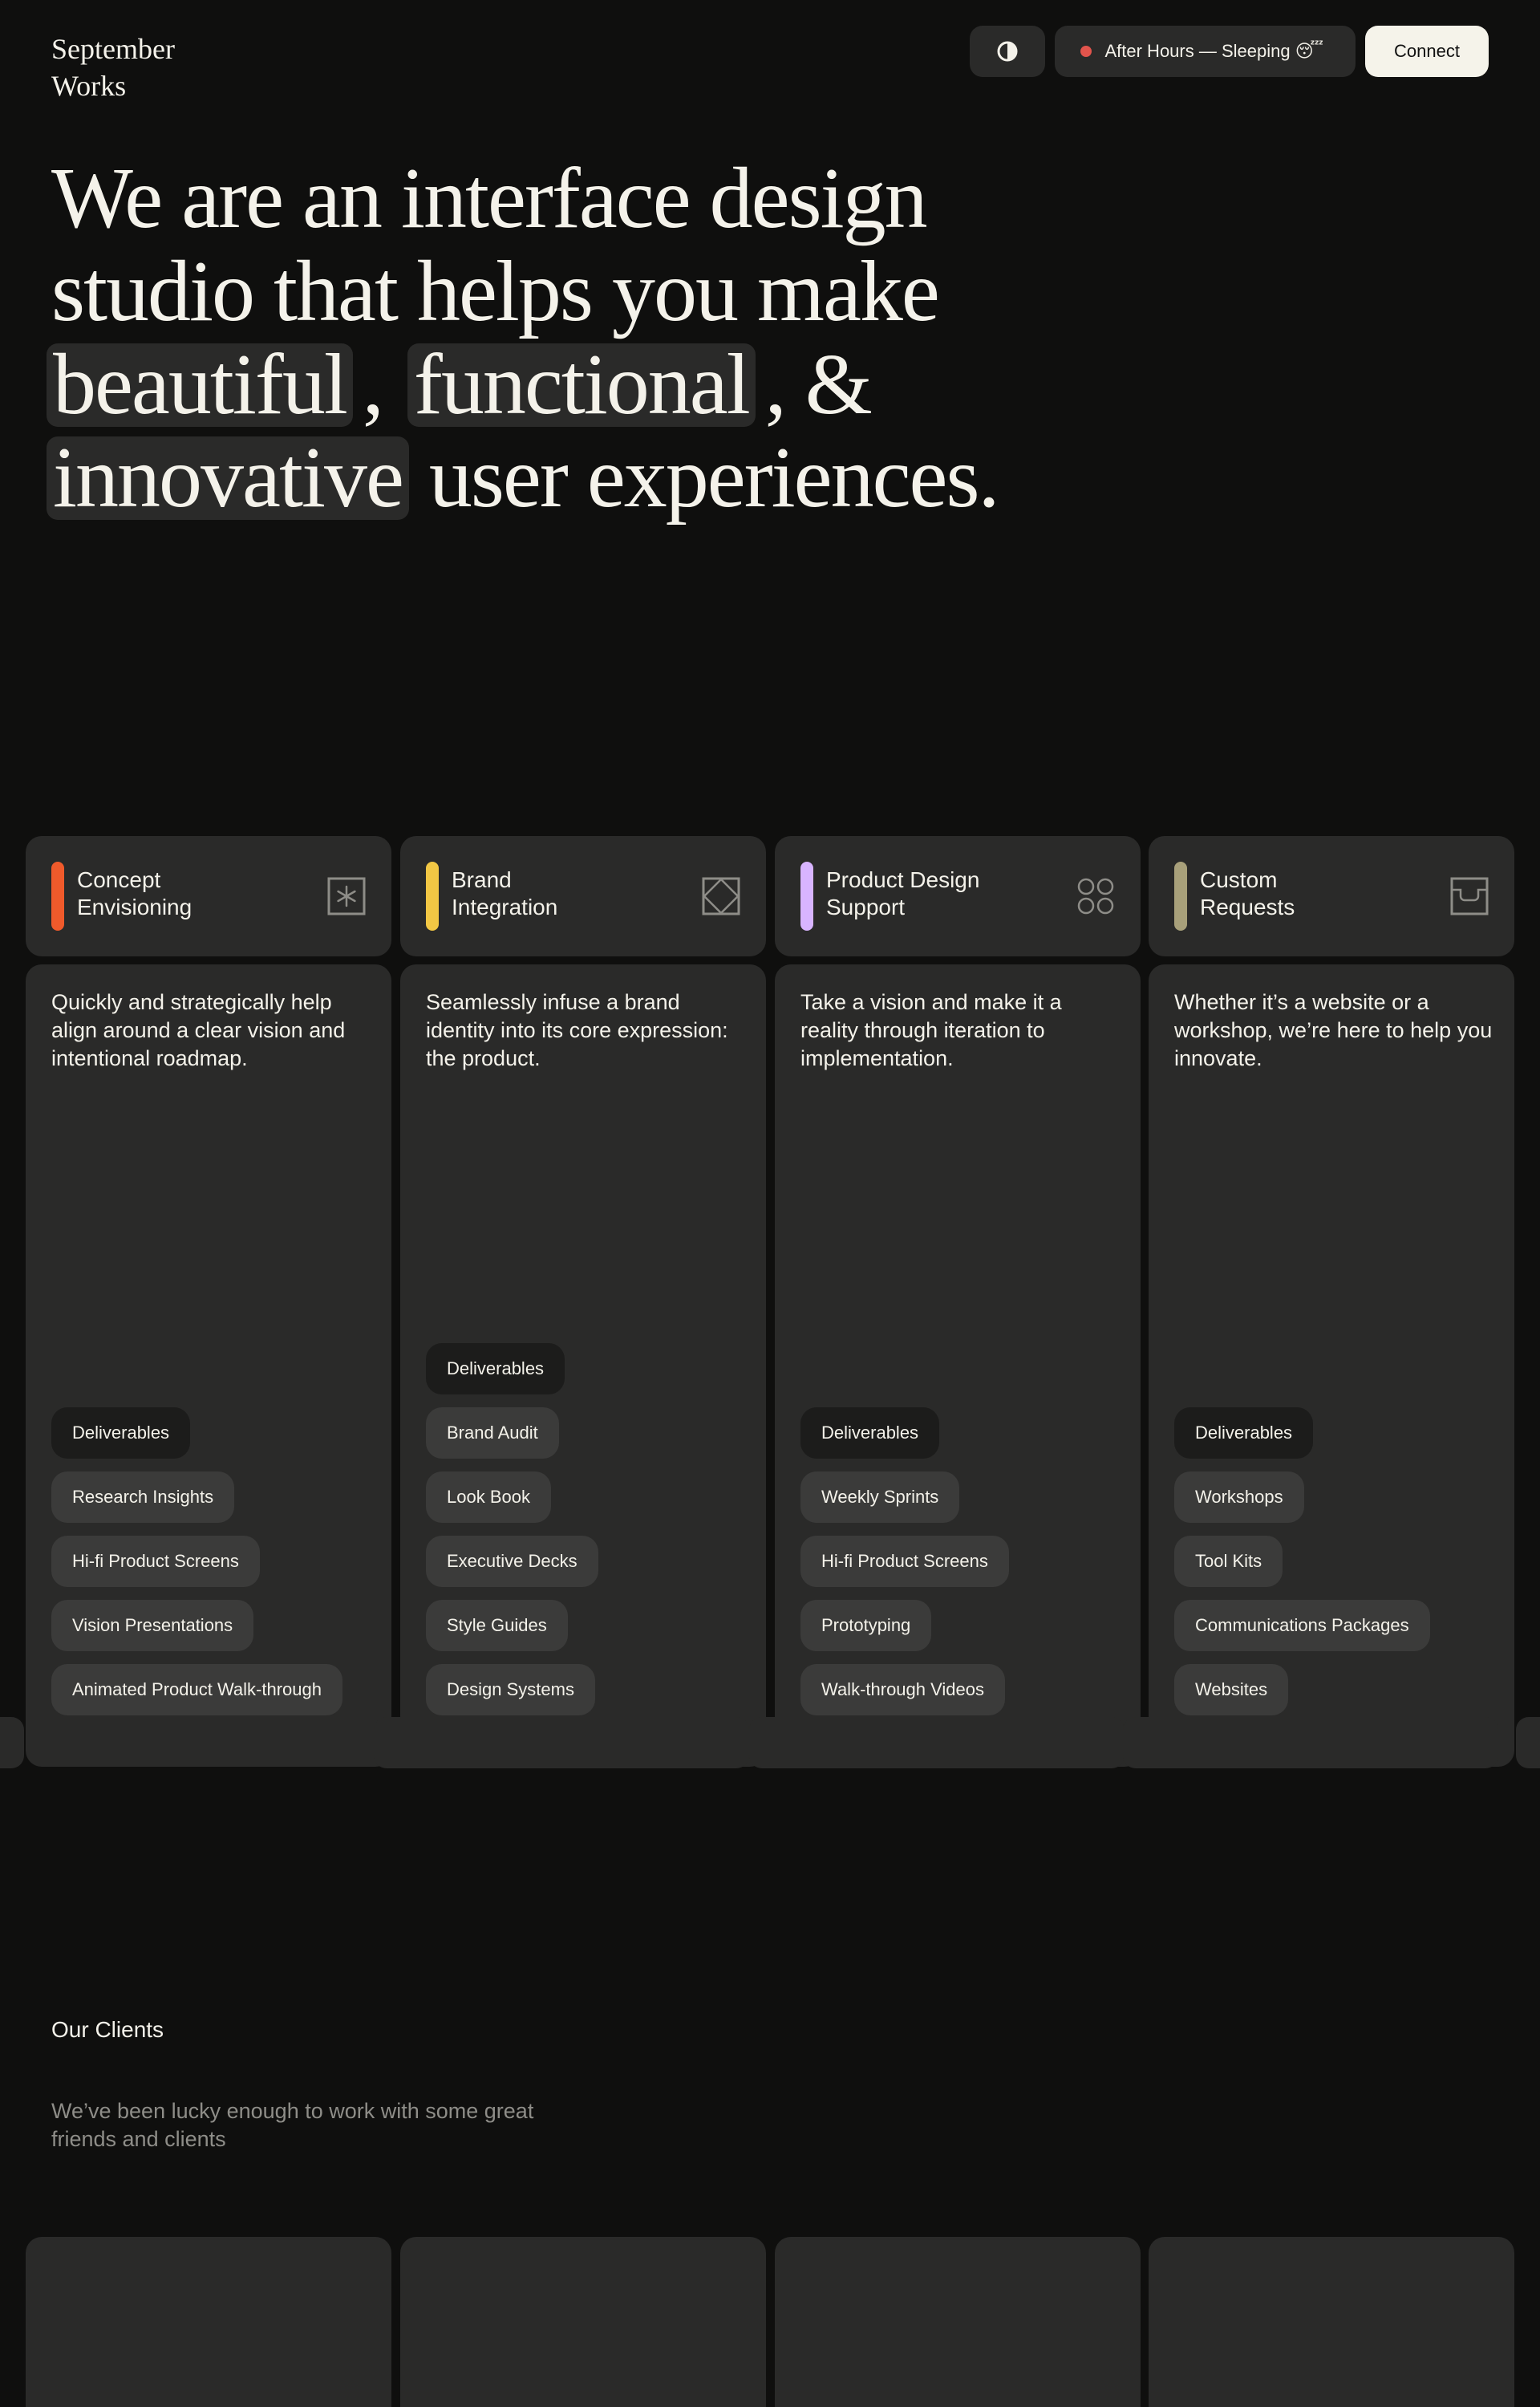  Describe the element at coordinates (1247, 893) in the screenshot. I see `service-title: Custom Requests` at that location.